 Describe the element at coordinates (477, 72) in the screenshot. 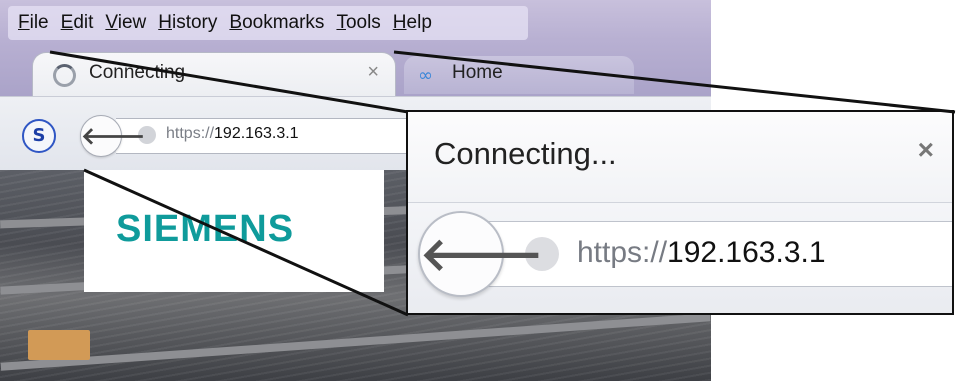

I see `tab-home-title: Home` at that location.